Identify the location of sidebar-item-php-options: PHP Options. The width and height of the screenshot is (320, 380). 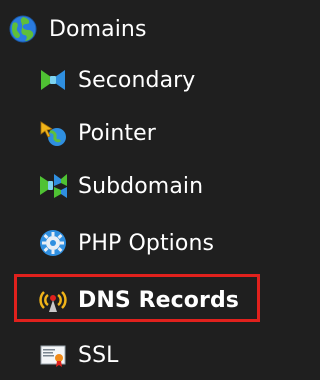
(126, 243).